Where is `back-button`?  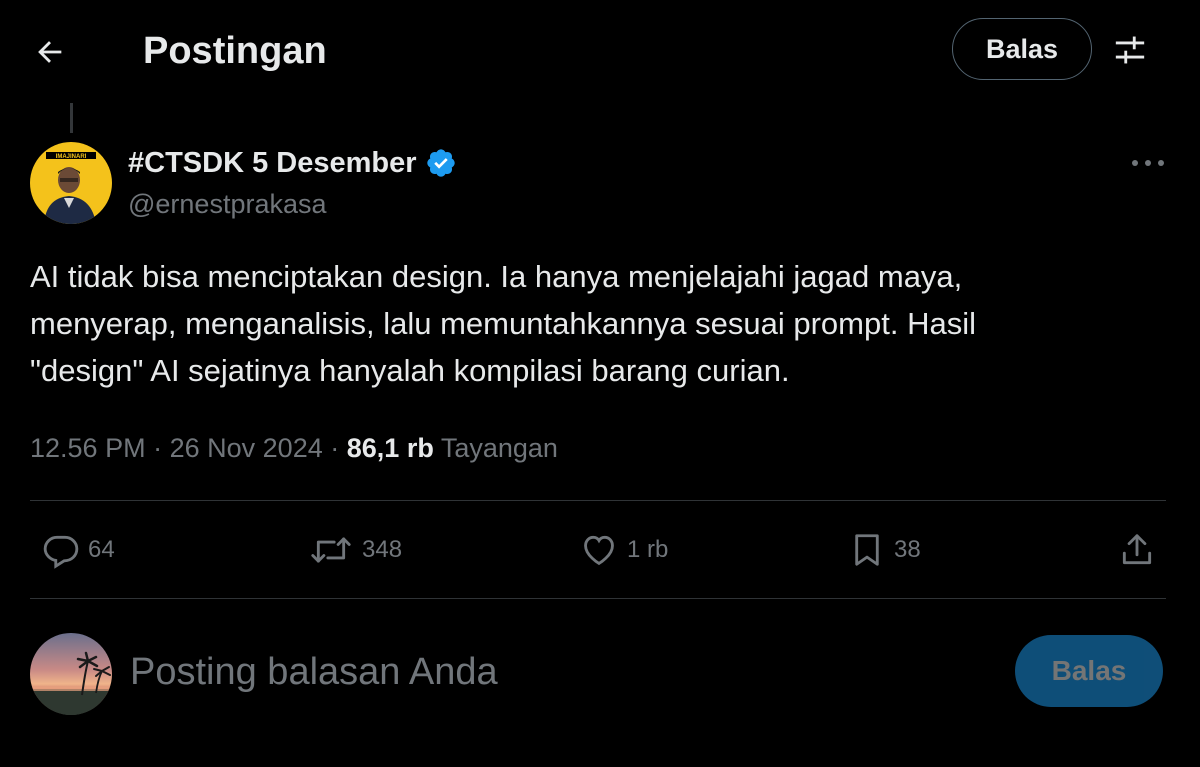
back-button is located at coordinates (50, 52).